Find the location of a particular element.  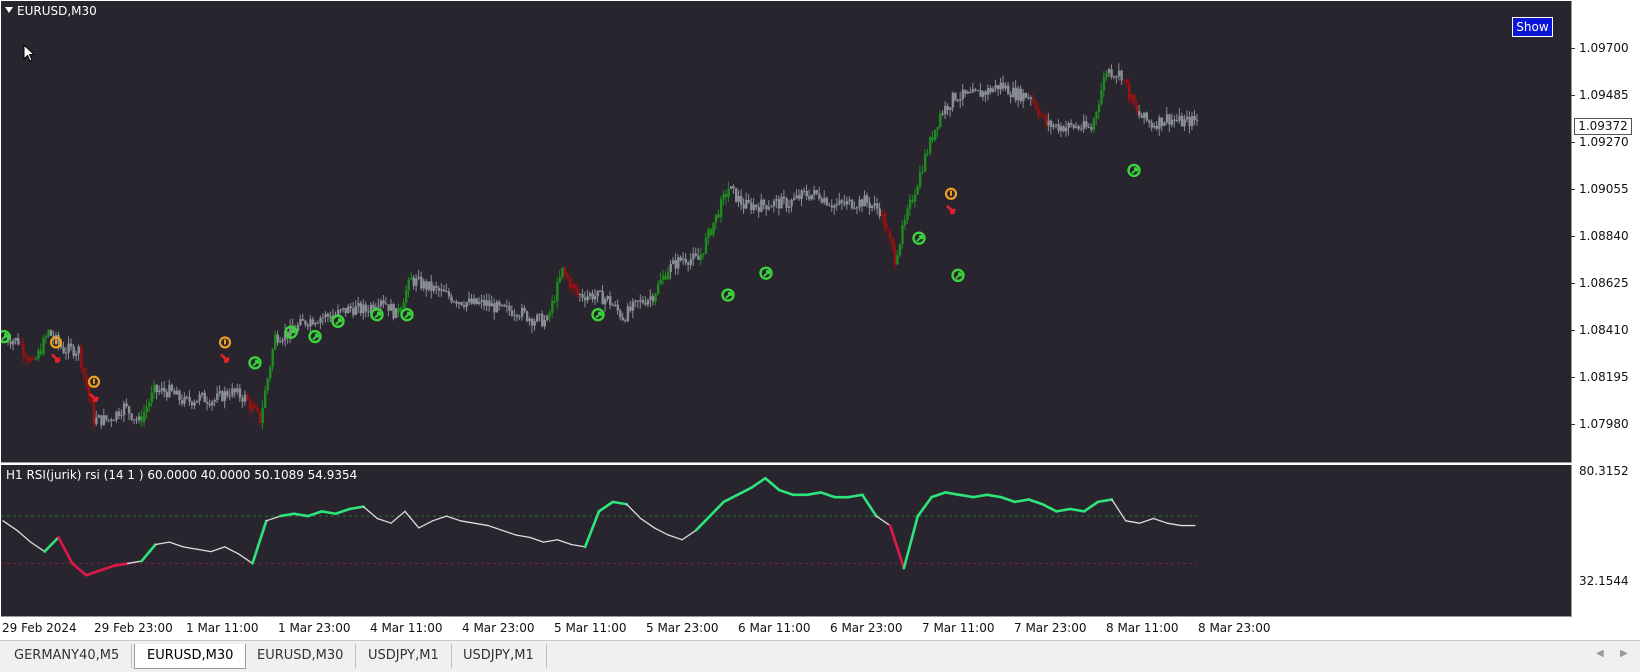

tab-scroll-right-icon: ▶ is located at coordinates (1624, 653).